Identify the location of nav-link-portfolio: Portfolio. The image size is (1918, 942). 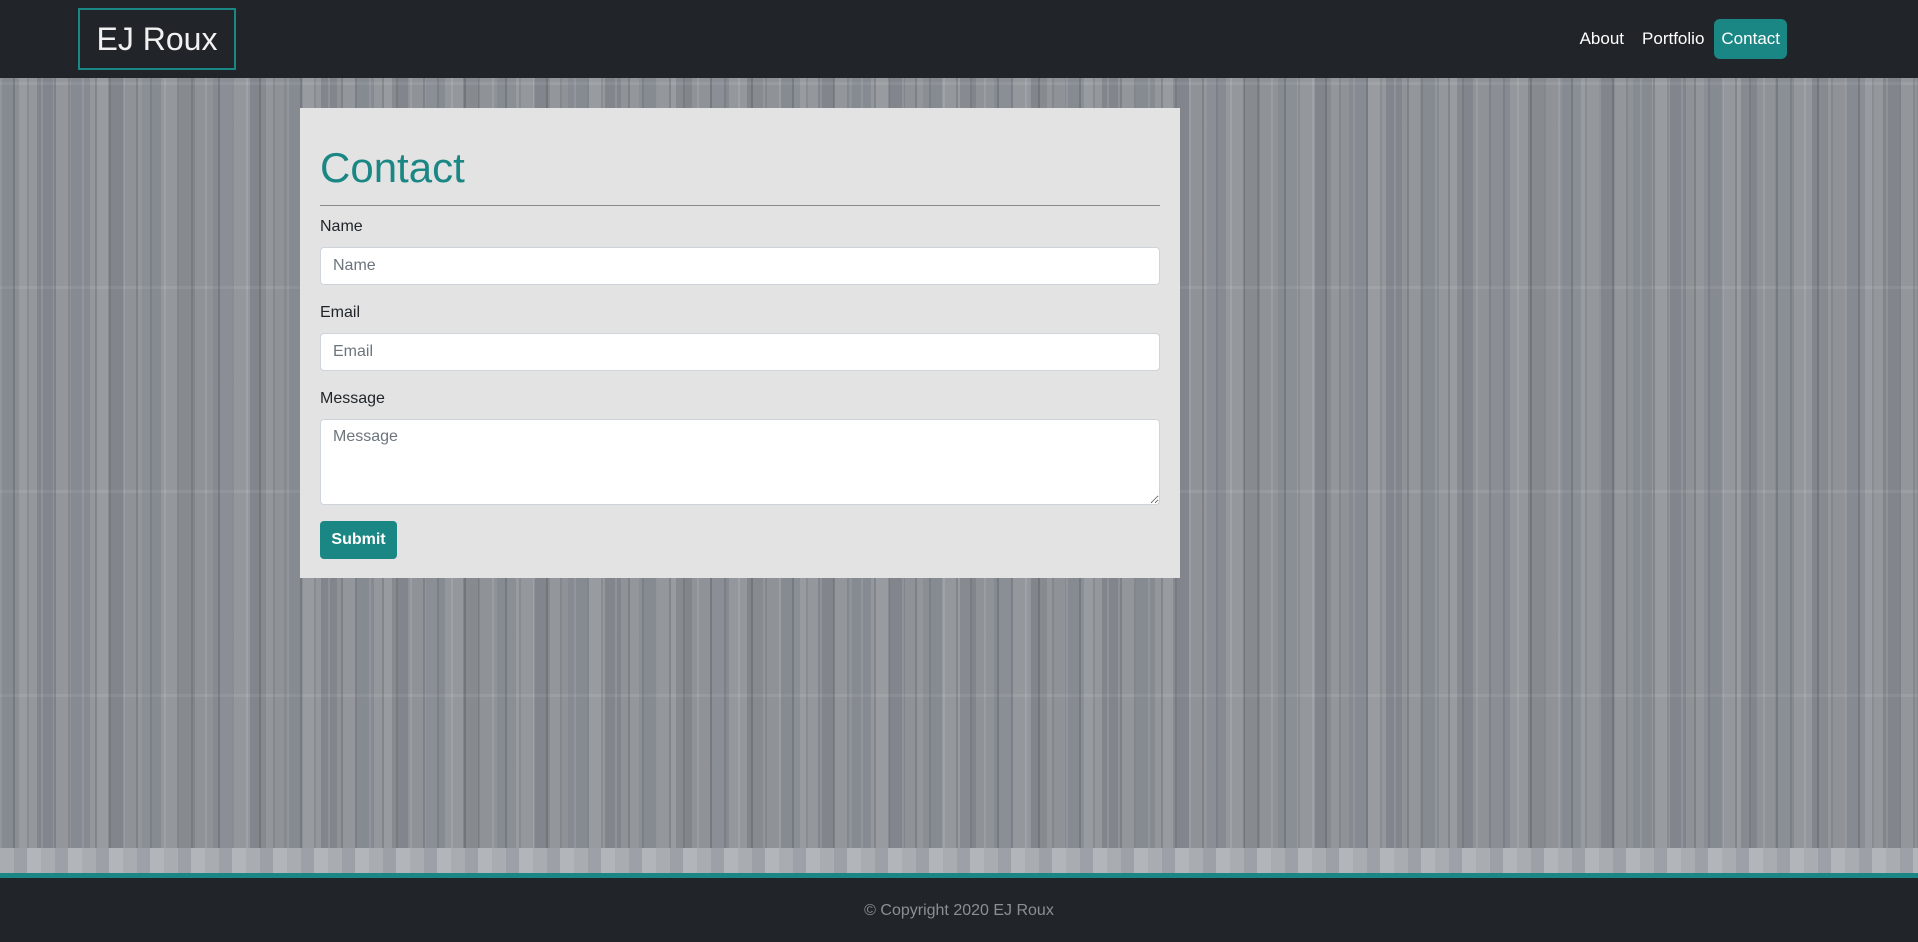
(1673, 39).